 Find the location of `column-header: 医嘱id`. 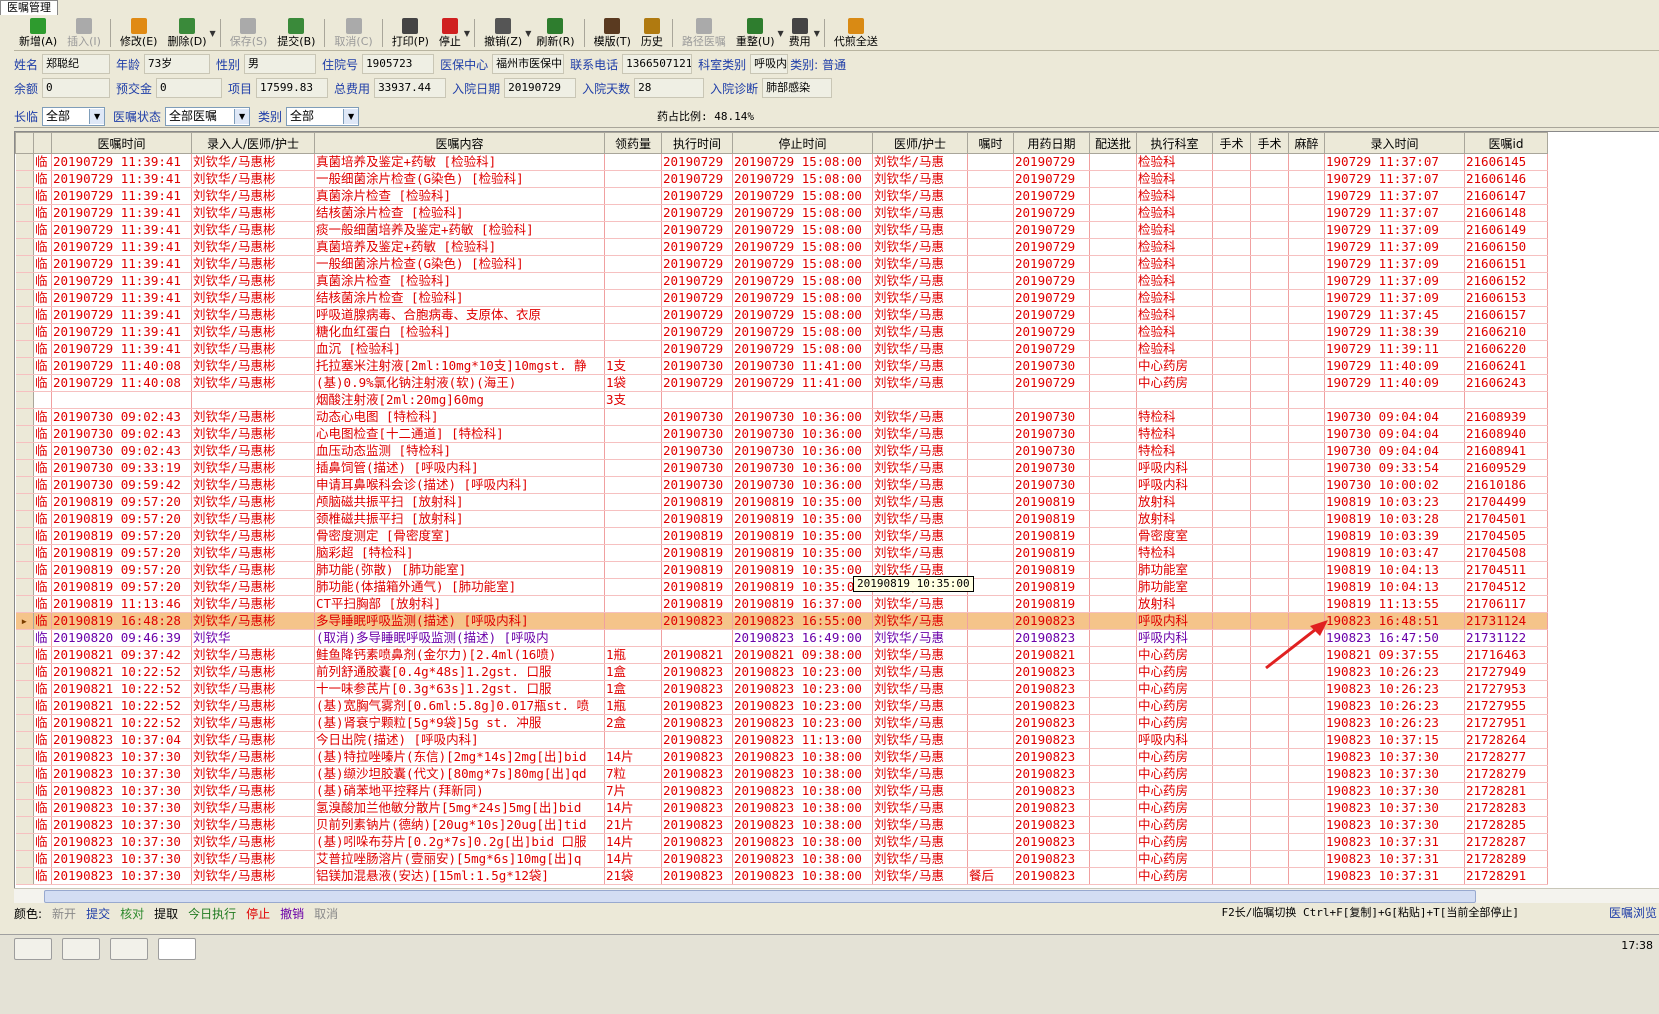

column-header: 医嘱id is located at coordinates (1506, 143).